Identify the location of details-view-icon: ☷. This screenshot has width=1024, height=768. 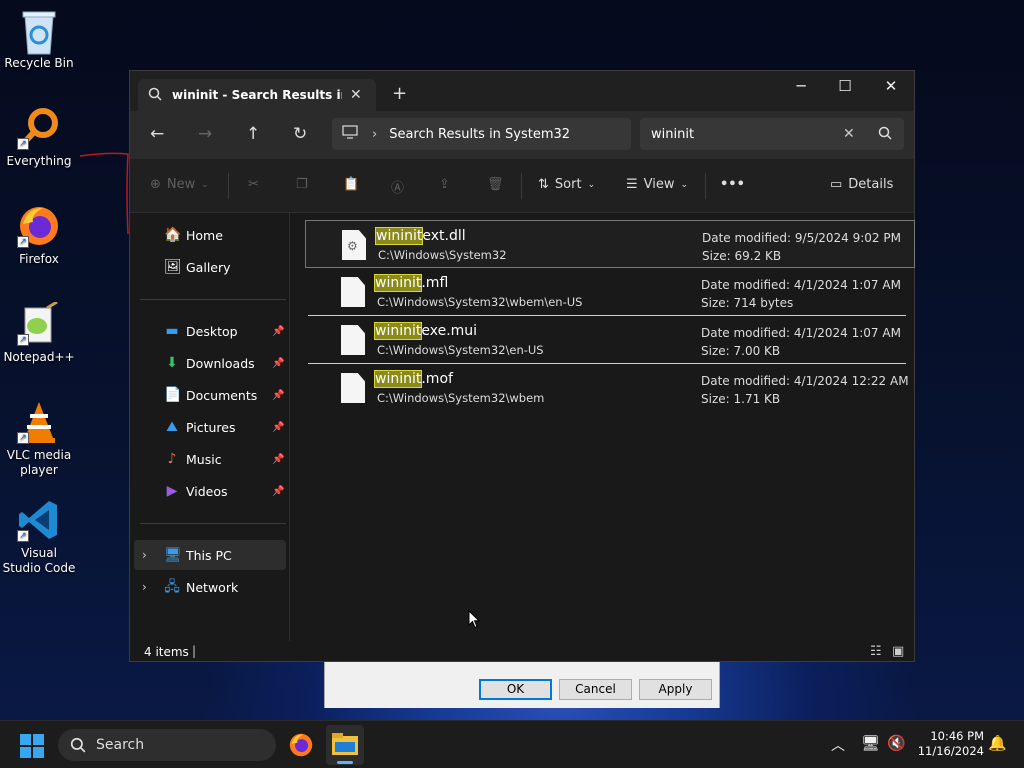
(876, 651).